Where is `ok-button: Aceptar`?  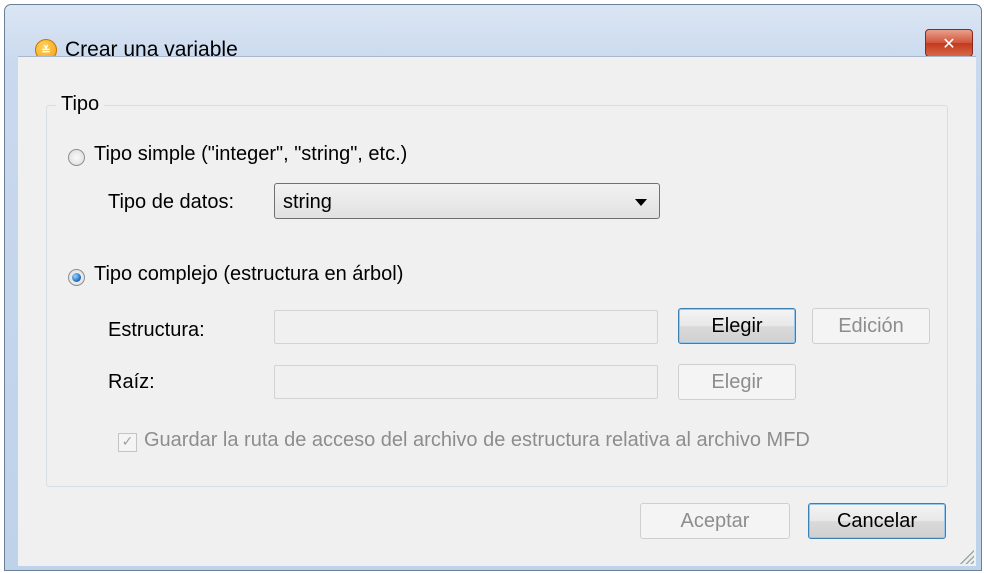 ok-button: Aceptar is located at coordinates (715, 521).